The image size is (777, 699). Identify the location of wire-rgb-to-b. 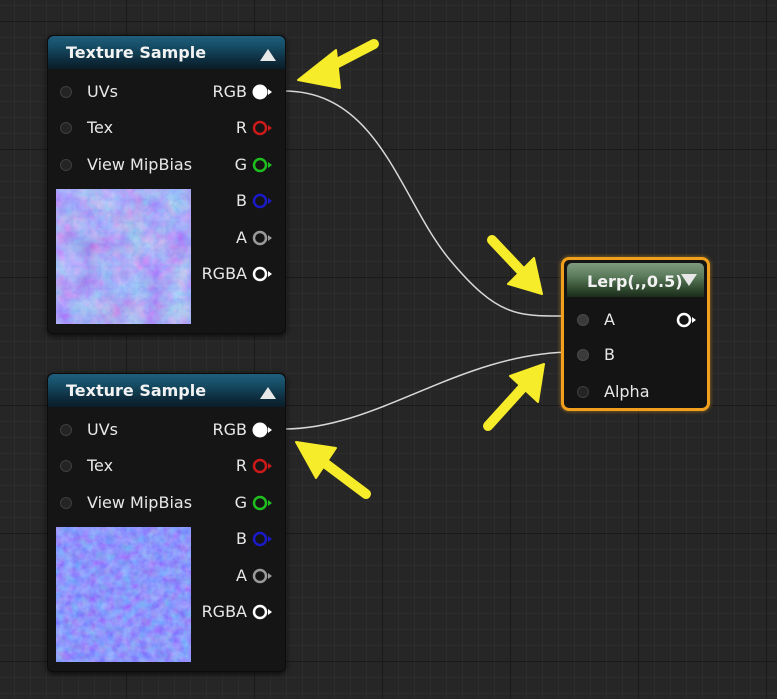
(429, 390).